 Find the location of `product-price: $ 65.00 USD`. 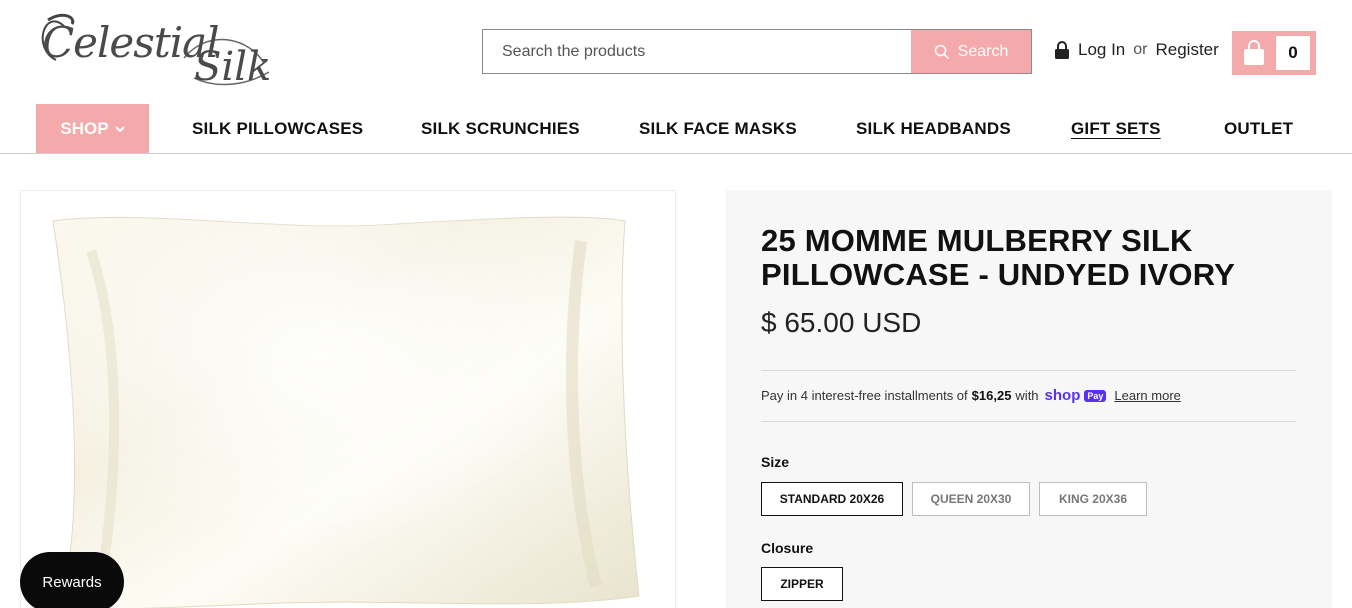

product-price: $ 65.00 USD is located at coordinates (841, 322).